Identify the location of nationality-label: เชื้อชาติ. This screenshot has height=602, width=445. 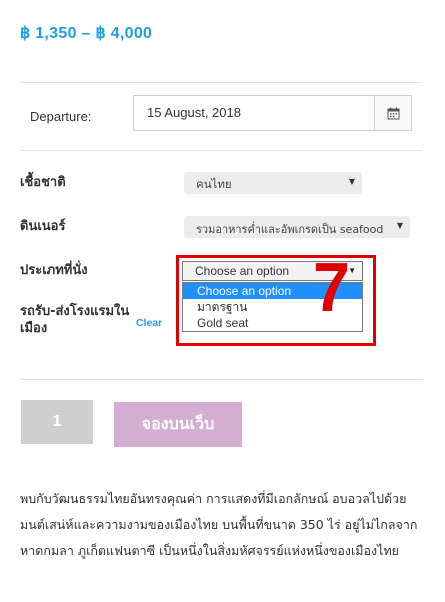
(43, 182).